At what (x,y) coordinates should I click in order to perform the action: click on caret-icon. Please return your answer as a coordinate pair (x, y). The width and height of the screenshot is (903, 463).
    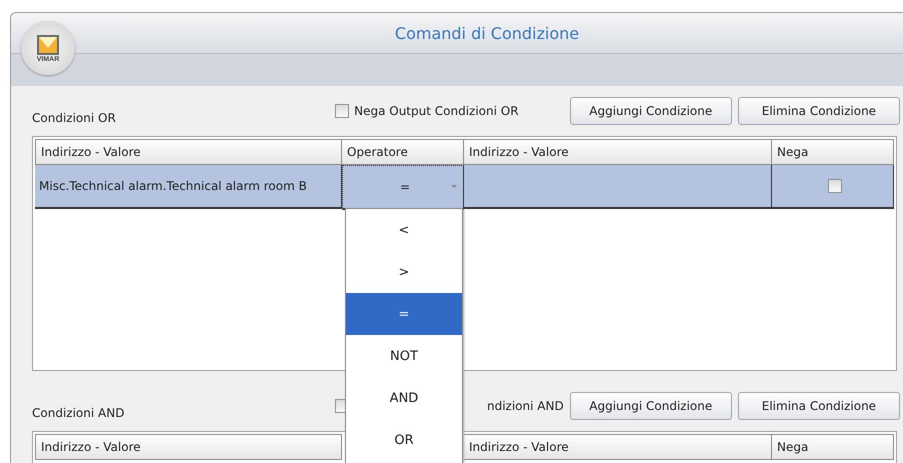
    Looking at the image, I should click on (454, 186).